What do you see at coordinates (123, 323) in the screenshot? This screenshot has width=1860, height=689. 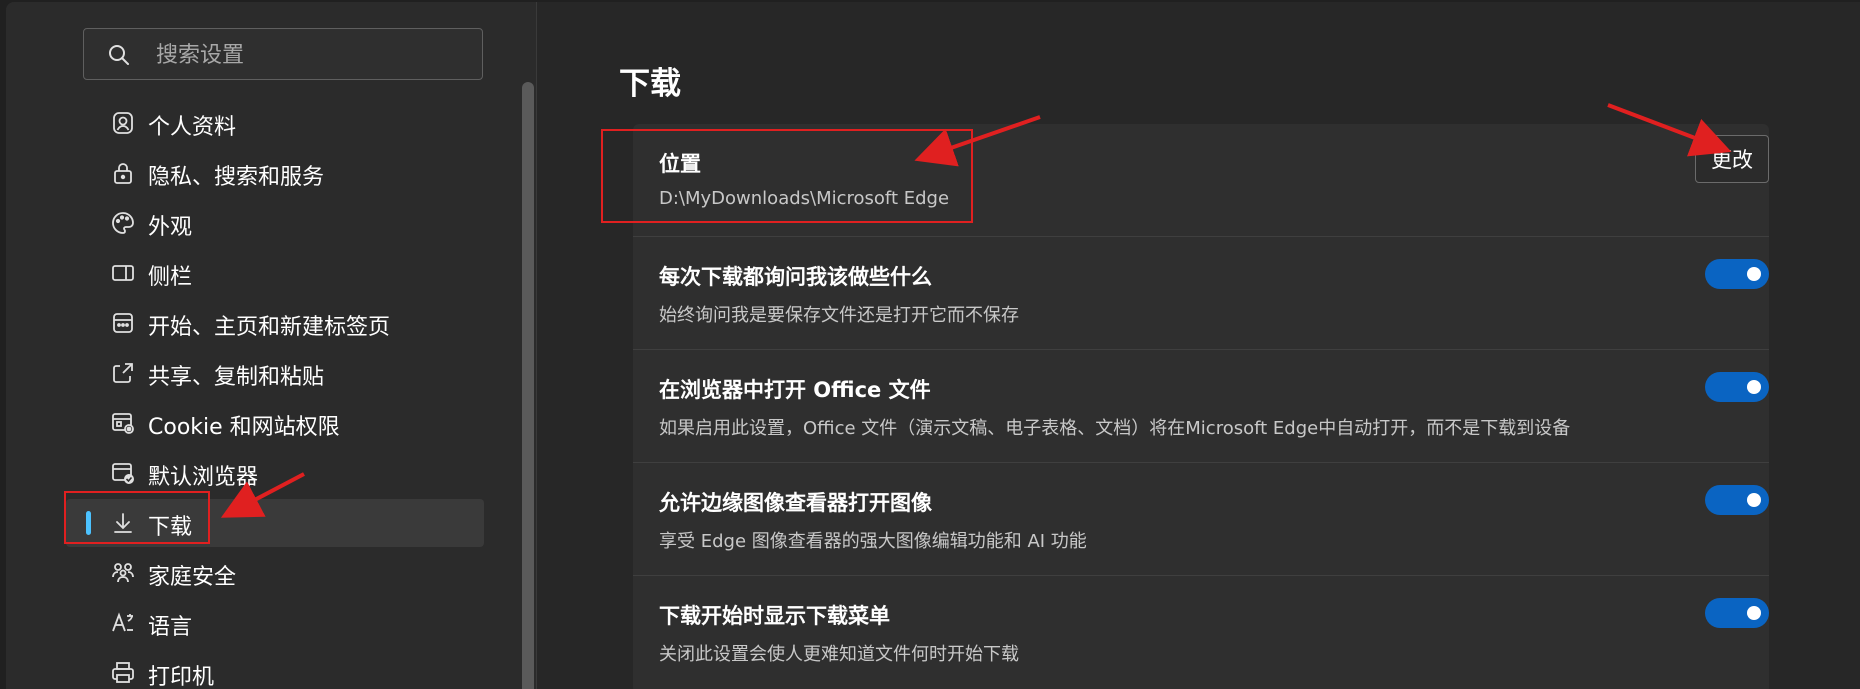 I see `home-tabs-icon` at bounding box center [123, 323].